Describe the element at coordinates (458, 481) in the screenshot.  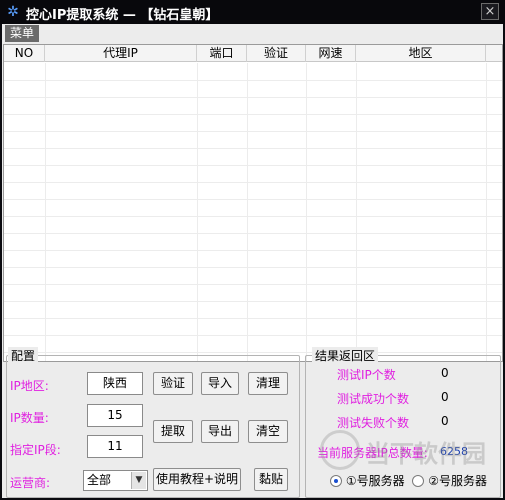
I see `server2-label: ②号服务器` at that location.